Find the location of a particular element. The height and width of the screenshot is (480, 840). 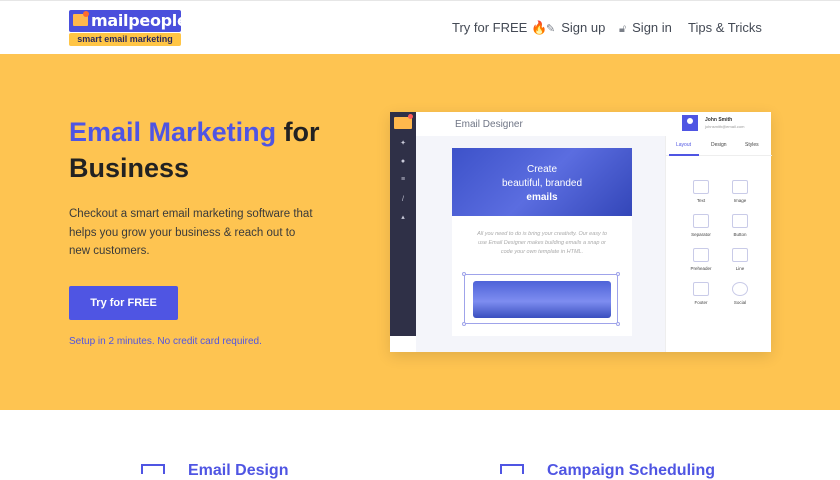

widget-label: Footer is located at coordinates (701, 302).